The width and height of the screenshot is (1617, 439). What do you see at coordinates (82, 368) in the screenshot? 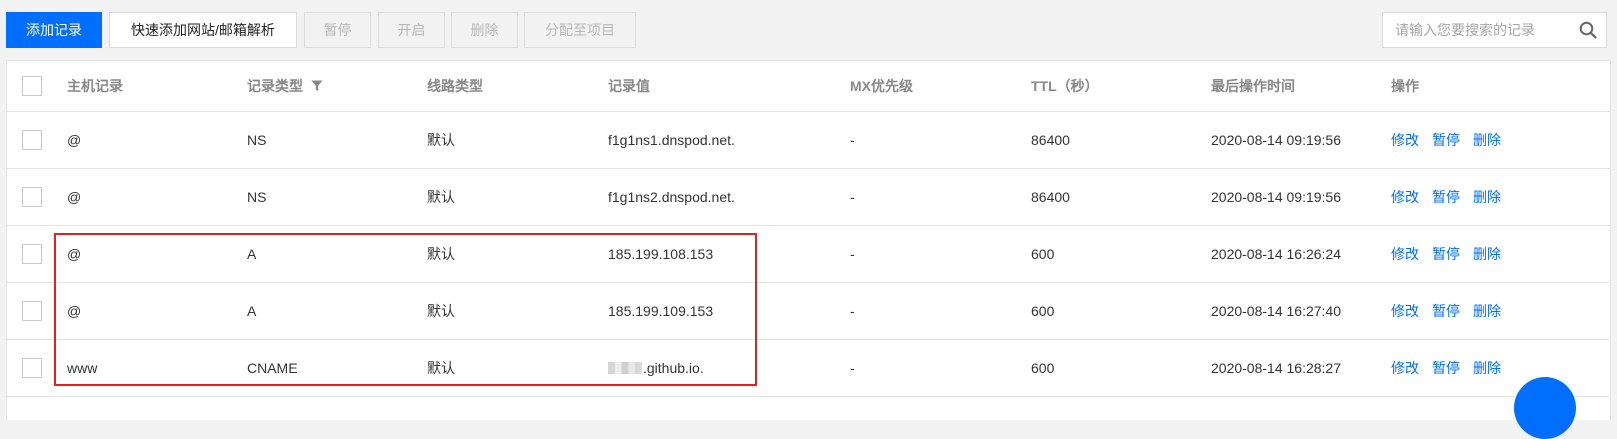
I see `cell-host: www` at bounding box center [82, 368].